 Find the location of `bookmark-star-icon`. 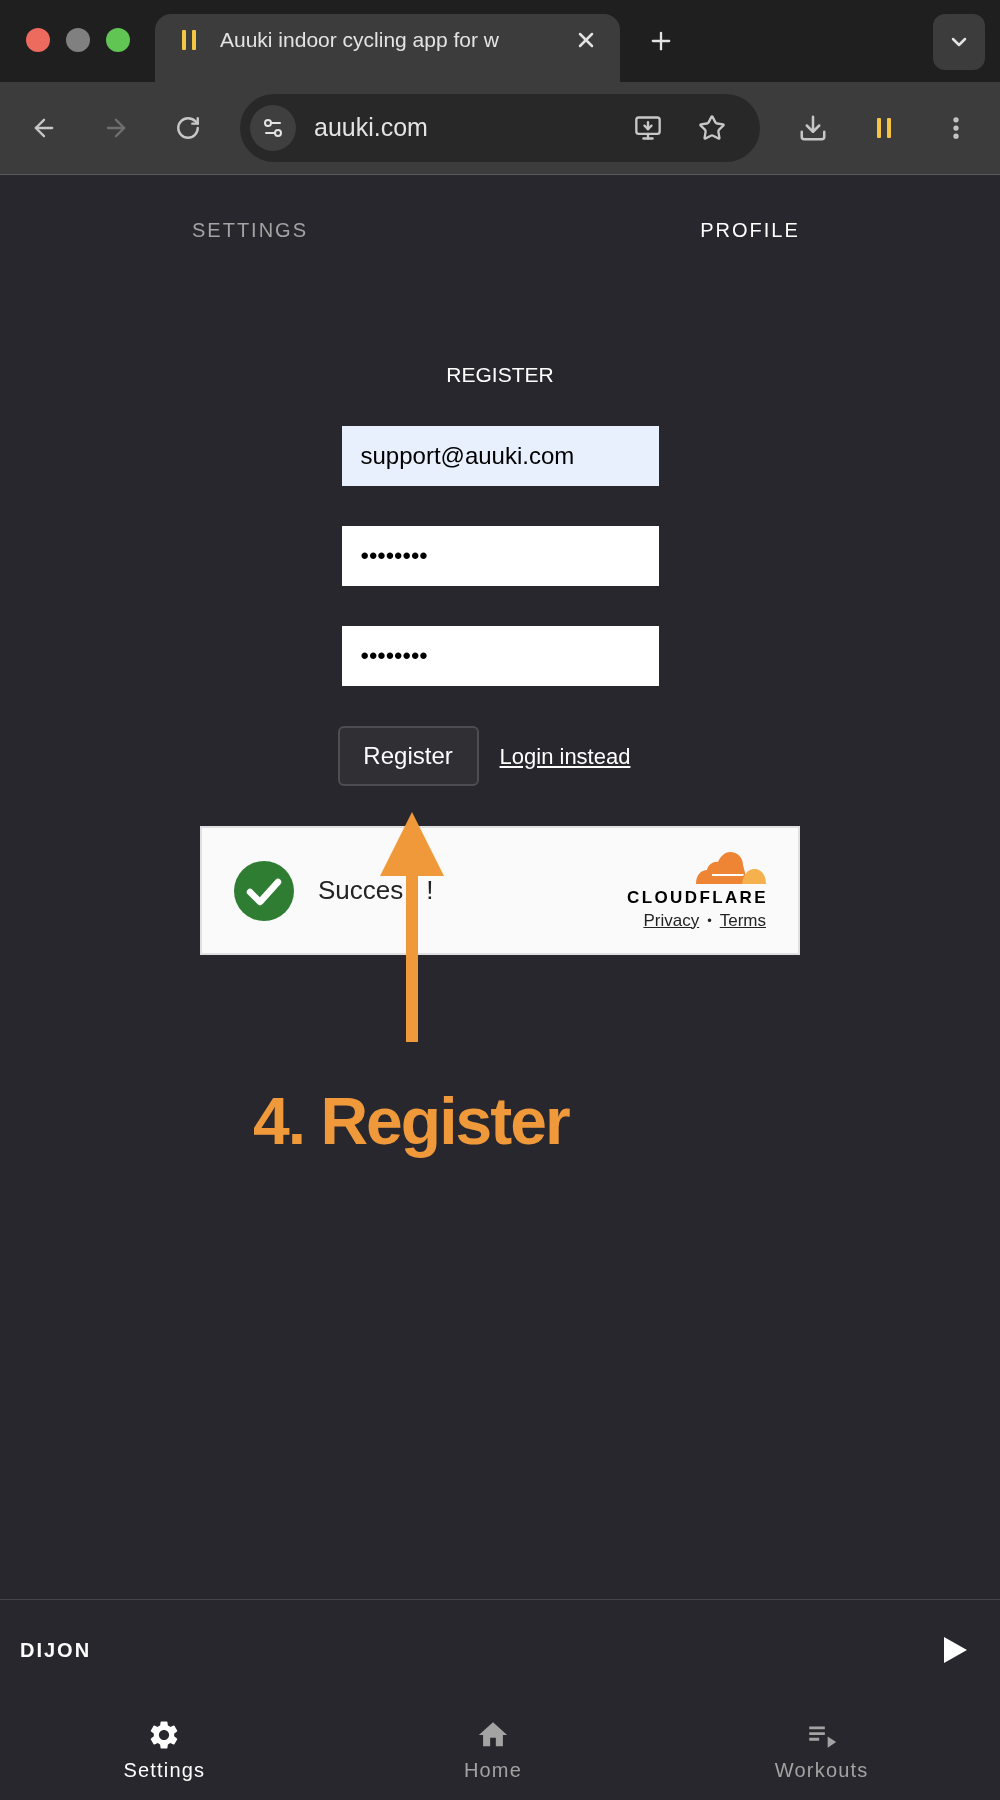

bookmark-star-icon is located at coordinates (712, 128).